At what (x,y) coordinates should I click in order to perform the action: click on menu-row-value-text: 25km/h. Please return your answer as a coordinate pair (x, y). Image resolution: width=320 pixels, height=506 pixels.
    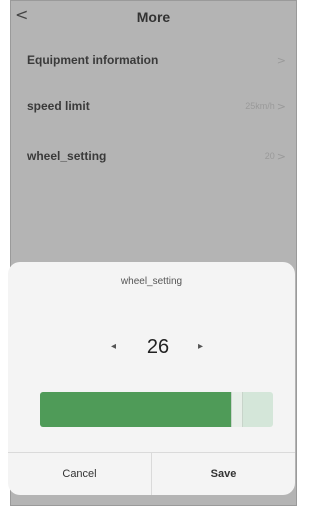
    Looking at the image, I should click on (260, 106).